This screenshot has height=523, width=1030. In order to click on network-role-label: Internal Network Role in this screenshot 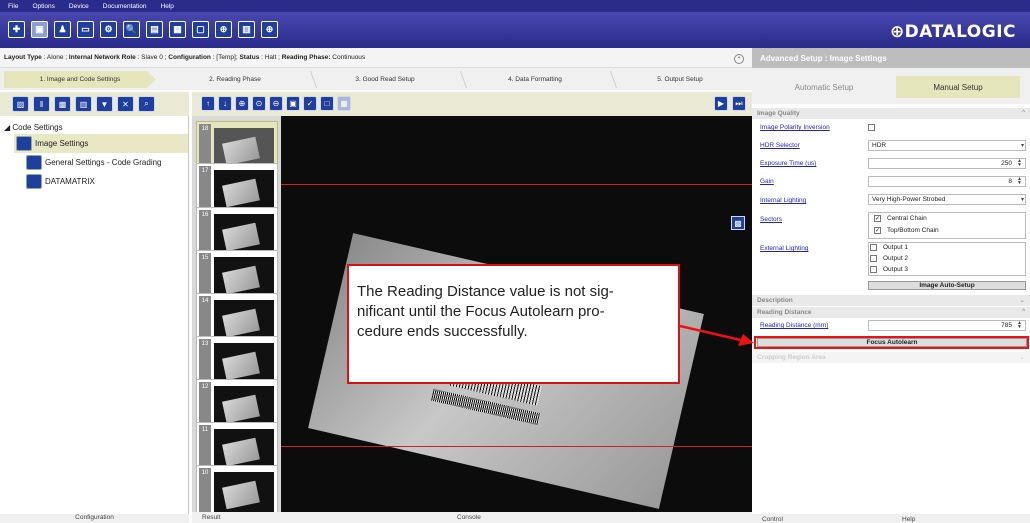, I will do `click(102, 57)`.